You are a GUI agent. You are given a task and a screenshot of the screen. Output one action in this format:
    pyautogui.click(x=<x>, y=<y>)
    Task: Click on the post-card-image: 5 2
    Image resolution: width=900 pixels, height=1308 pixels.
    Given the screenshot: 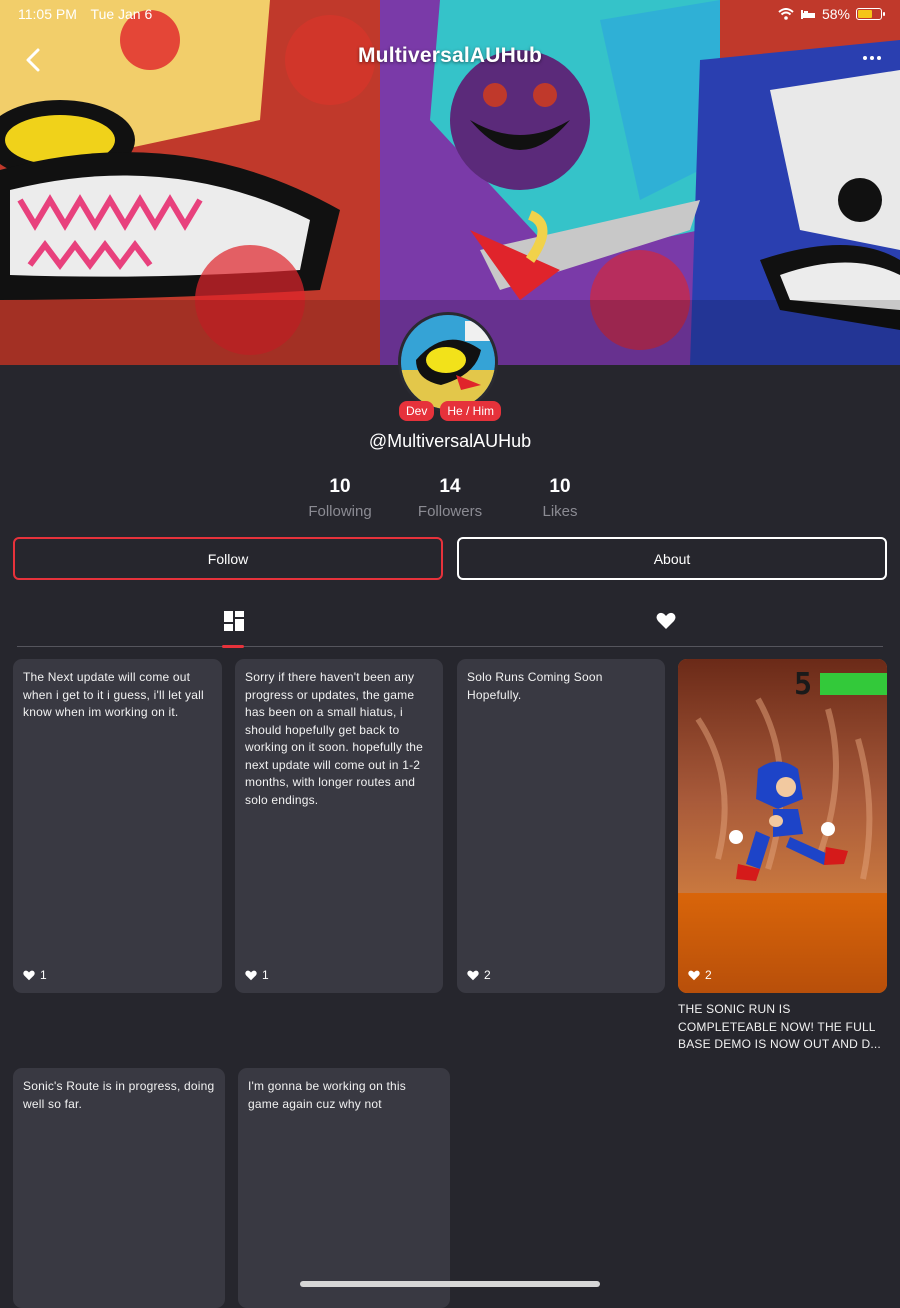 What is the action you would take?
    pyautogui.click(x=782, y=826)
    